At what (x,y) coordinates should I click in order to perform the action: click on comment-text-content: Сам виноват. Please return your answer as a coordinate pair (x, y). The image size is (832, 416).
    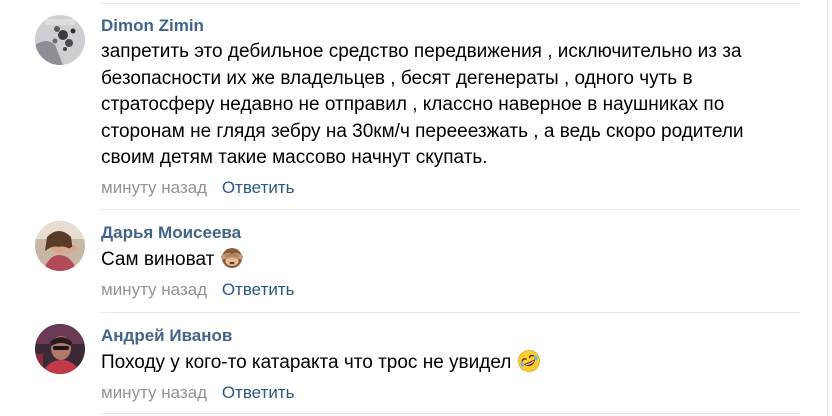
    Looking at the image, I should click on (158, 259).